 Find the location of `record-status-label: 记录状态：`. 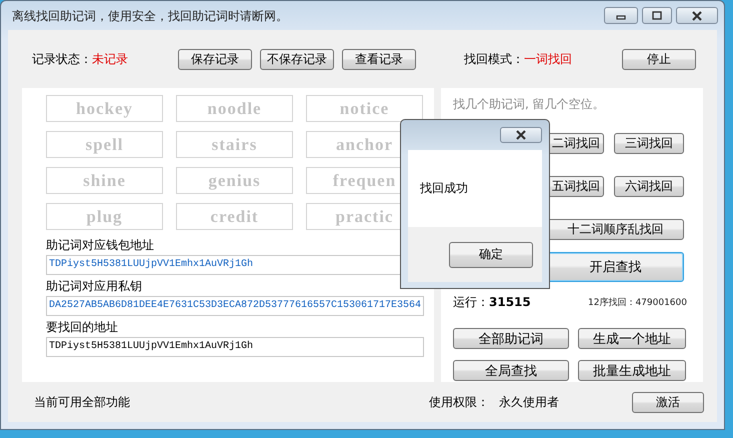

record-status-label: 记录状态： is located at coordinates (62, 59).